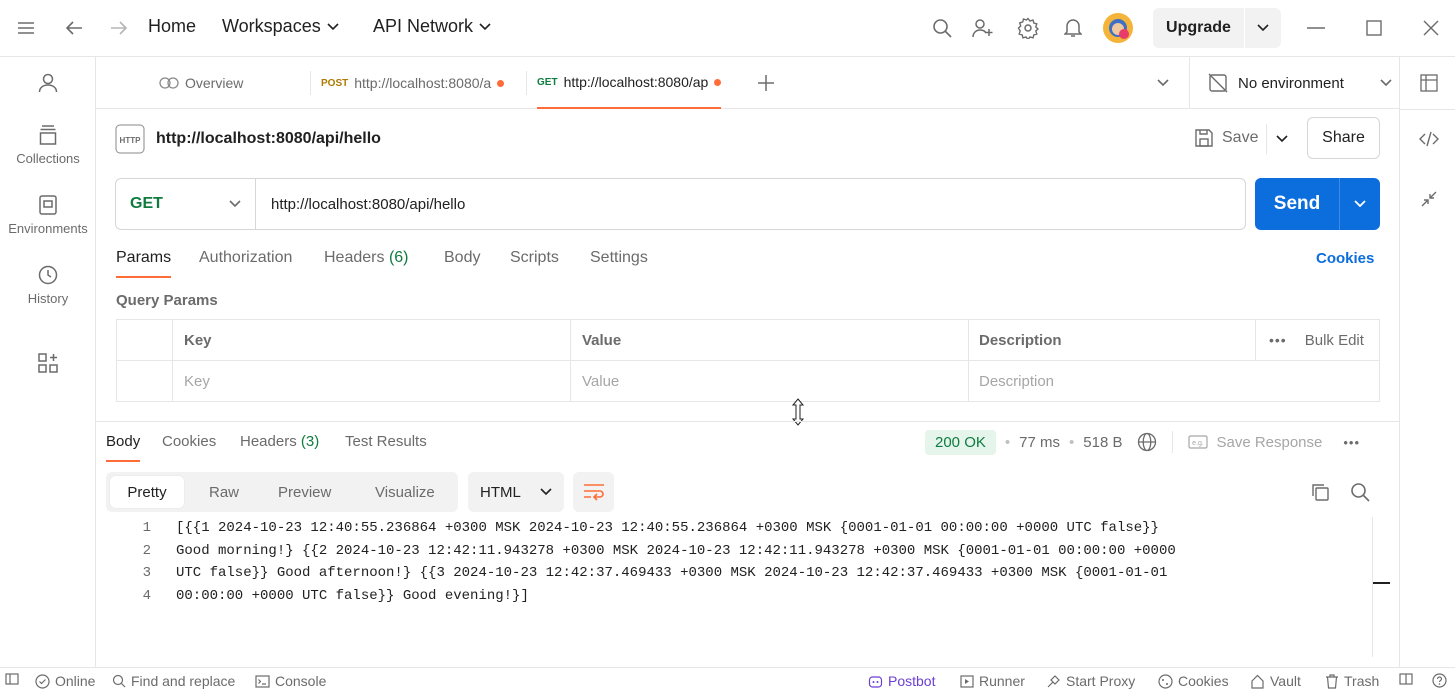  What do you see at coordinates (1297, 203) in the screenshot?
I see `send-label: Send` at bounding box center [1297, 203].